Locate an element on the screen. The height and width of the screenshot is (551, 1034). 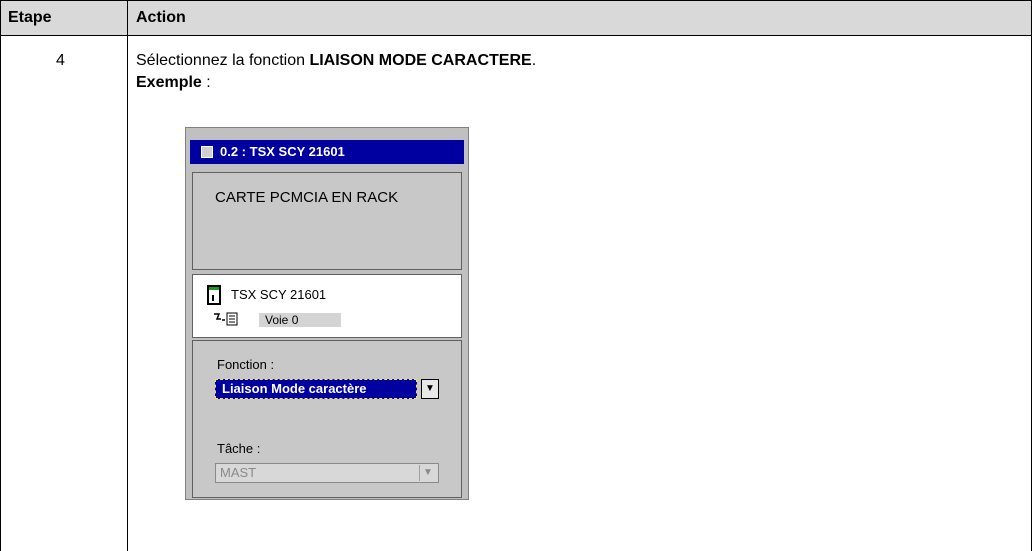
tache-select: MAST ▼ is located at coordinates (327, 473).